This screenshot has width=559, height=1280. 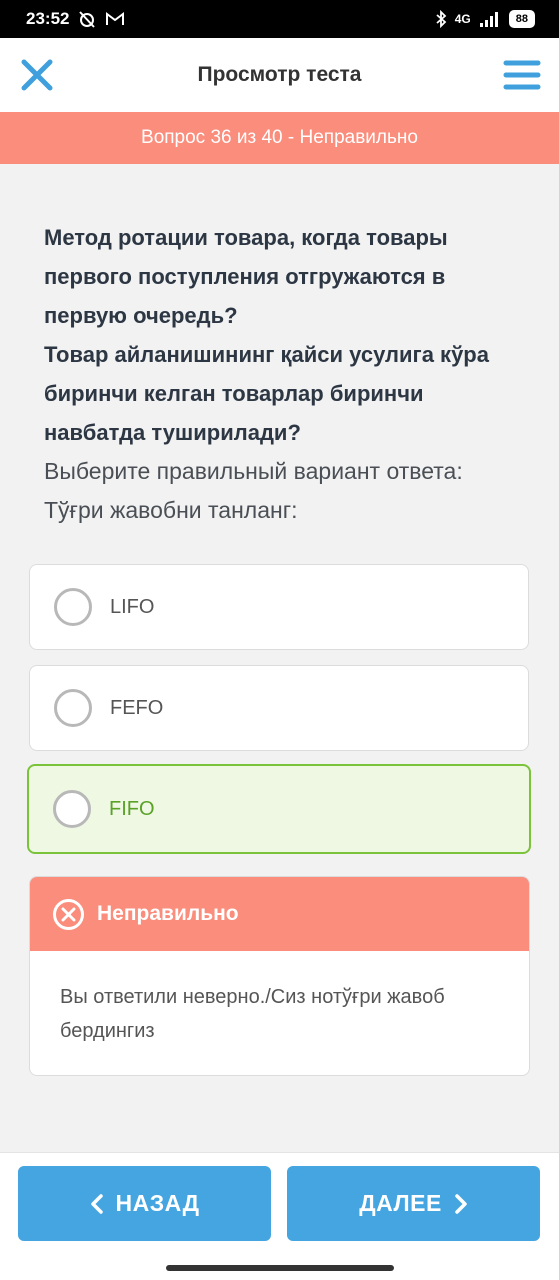 What do you see at coordinates (96, 1203) in the screenshot?
I see `chevron-left-icon` at bounding box center [96, 1203].